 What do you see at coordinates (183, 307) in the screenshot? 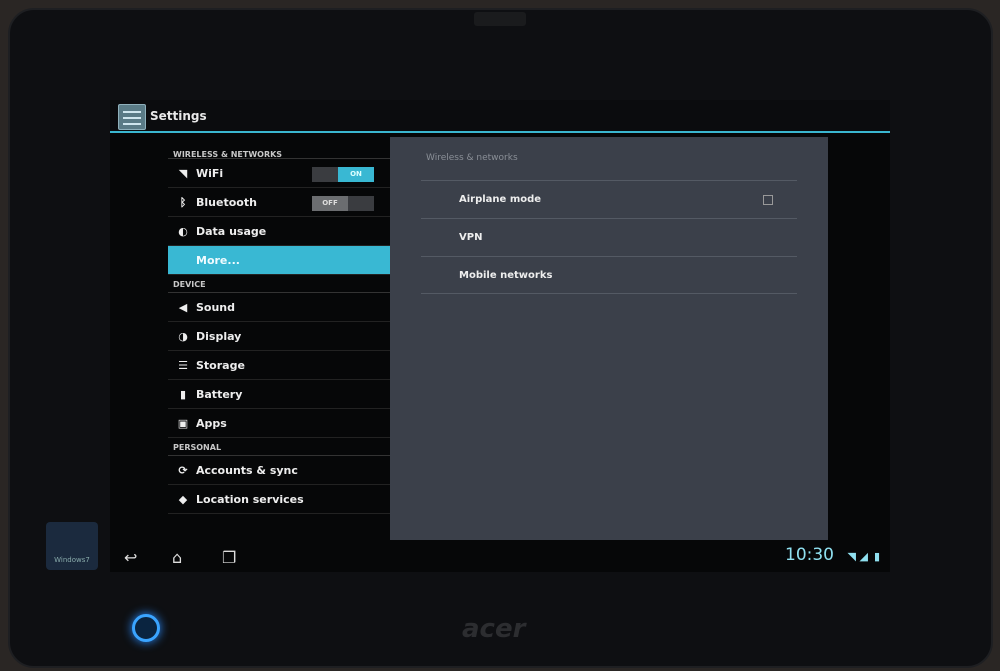
I see `sound-icon: ◀` at bounding box center [183, 307].